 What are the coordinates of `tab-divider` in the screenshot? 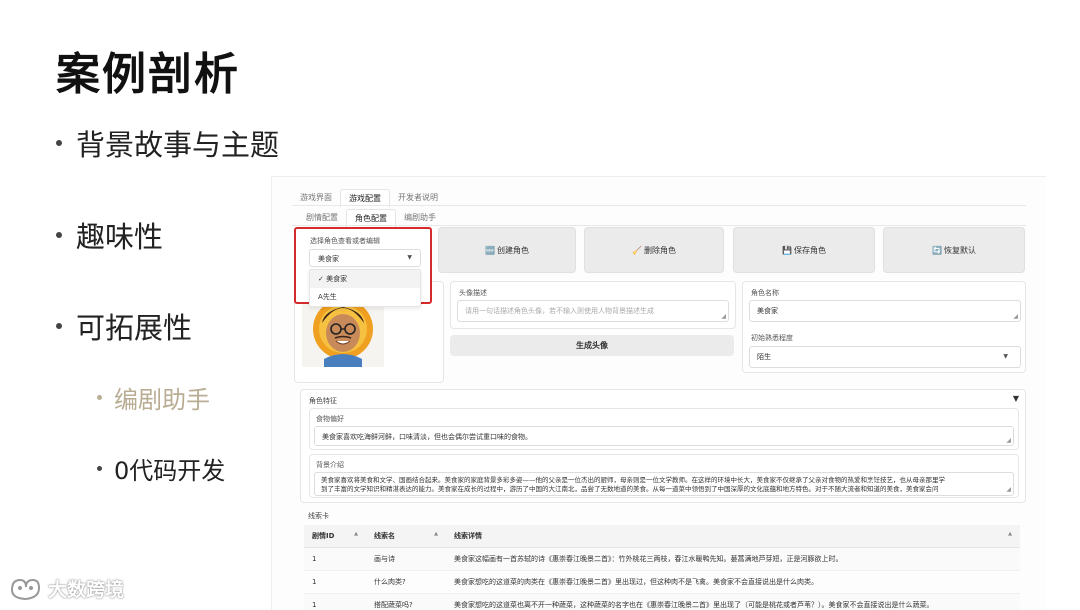 It's located at (659, 205).